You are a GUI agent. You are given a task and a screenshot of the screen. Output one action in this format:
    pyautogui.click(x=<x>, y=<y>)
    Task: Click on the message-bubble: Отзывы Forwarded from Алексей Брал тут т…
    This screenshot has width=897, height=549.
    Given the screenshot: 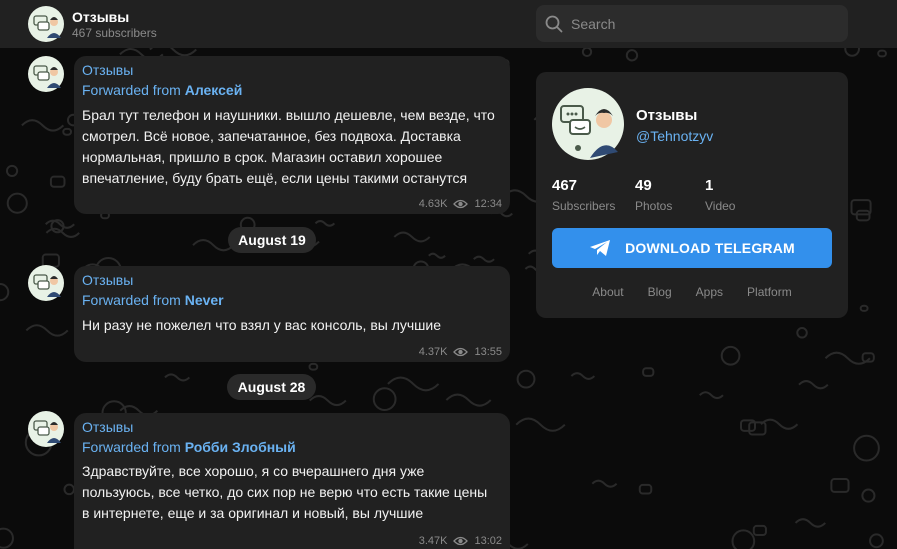 What is the action you would take?
    pyautogui.click(x=292, y=135)
    